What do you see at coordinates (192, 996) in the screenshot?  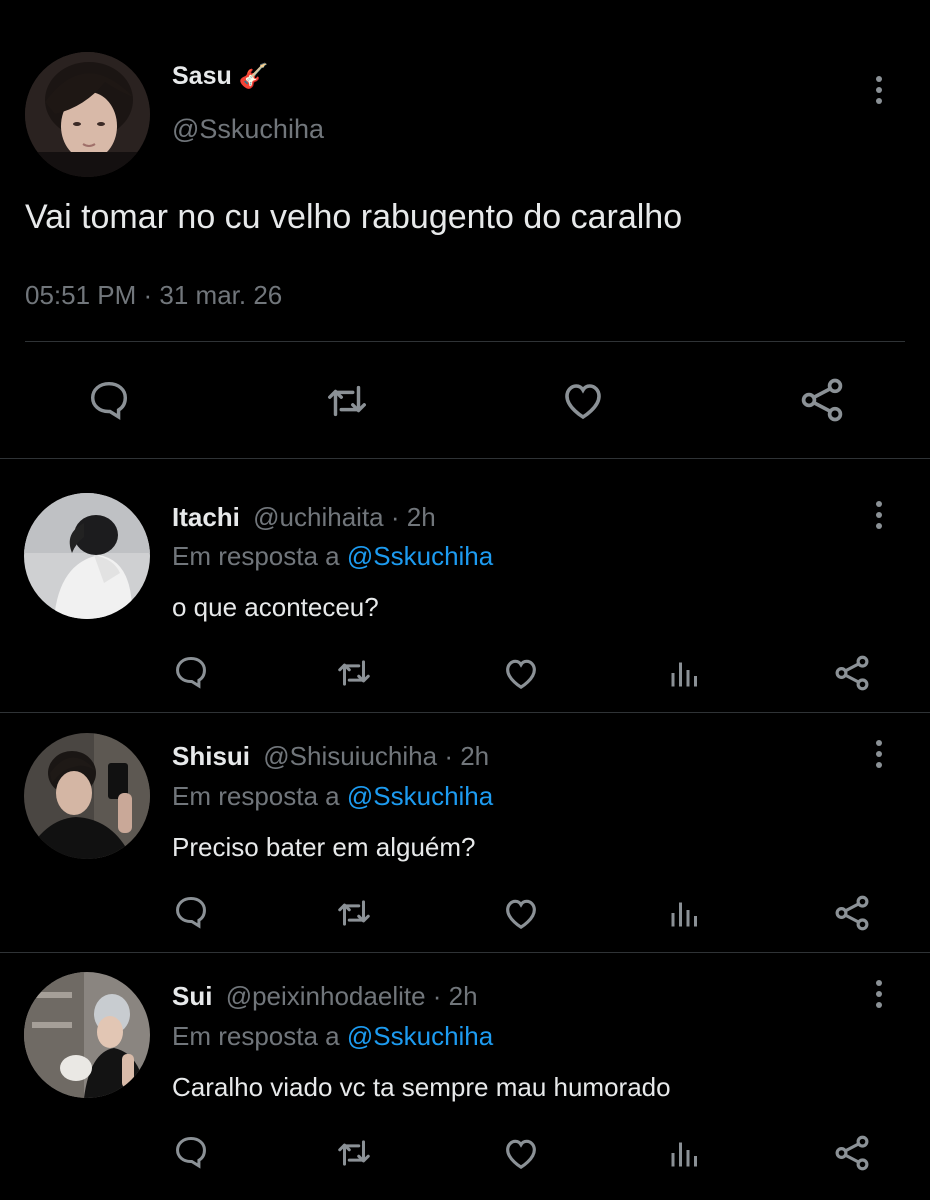 I see `reply-author-name: Sui` at bounding box center [192, 996].